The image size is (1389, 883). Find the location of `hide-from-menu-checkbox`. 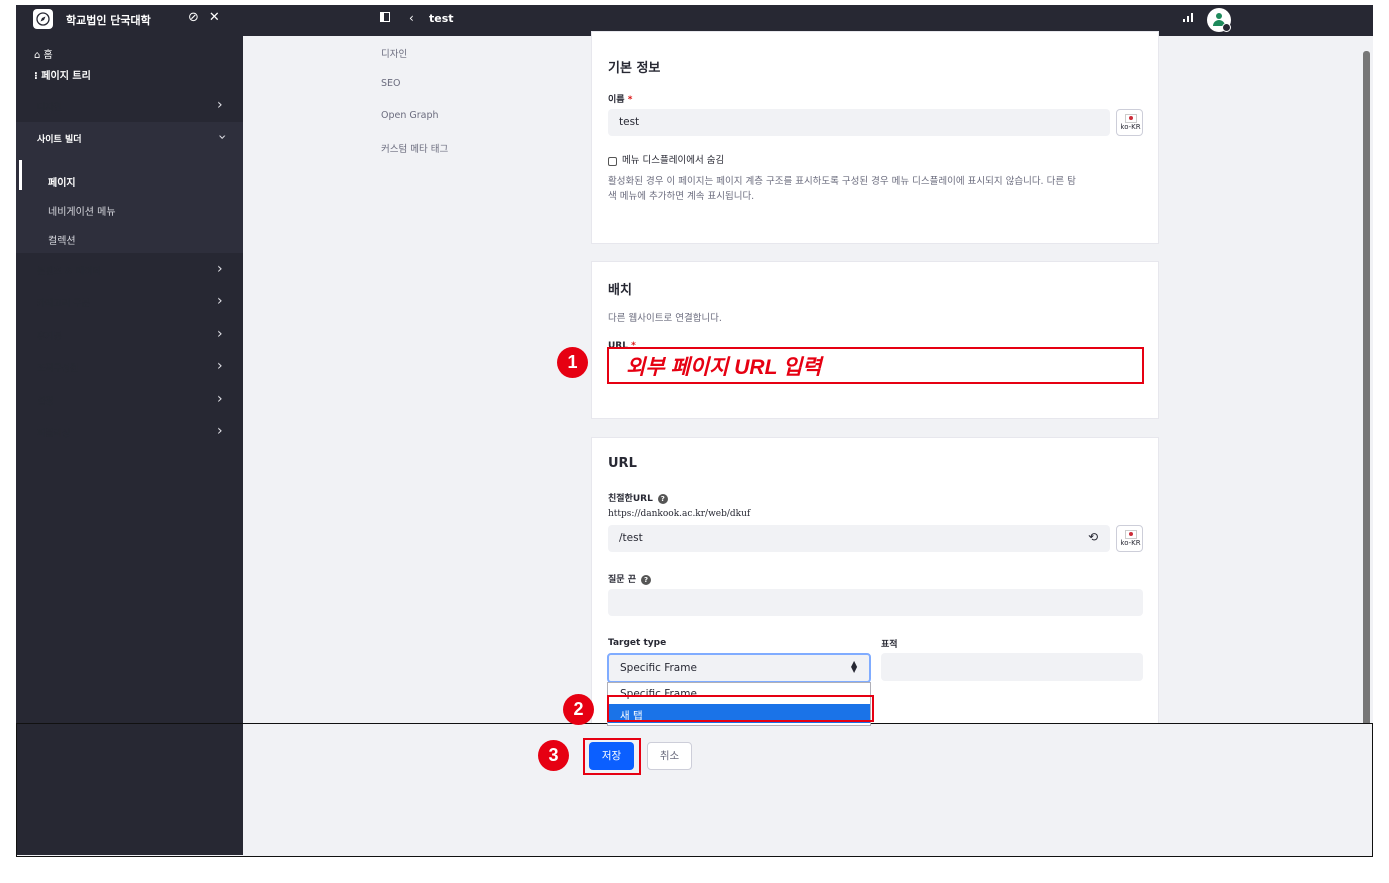

hide-from-menu-checkbox is located at coordinates (612, 161).